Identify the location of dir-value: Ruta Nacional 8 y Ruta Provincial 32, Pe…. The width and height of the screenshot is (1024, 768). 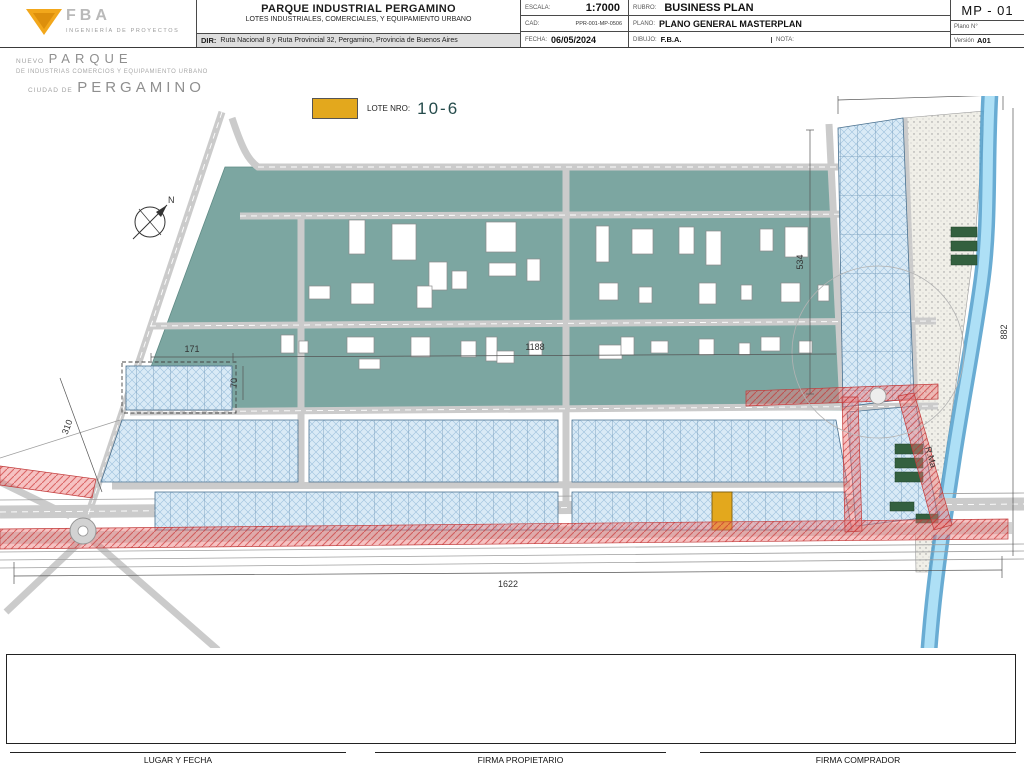
(339, 40).